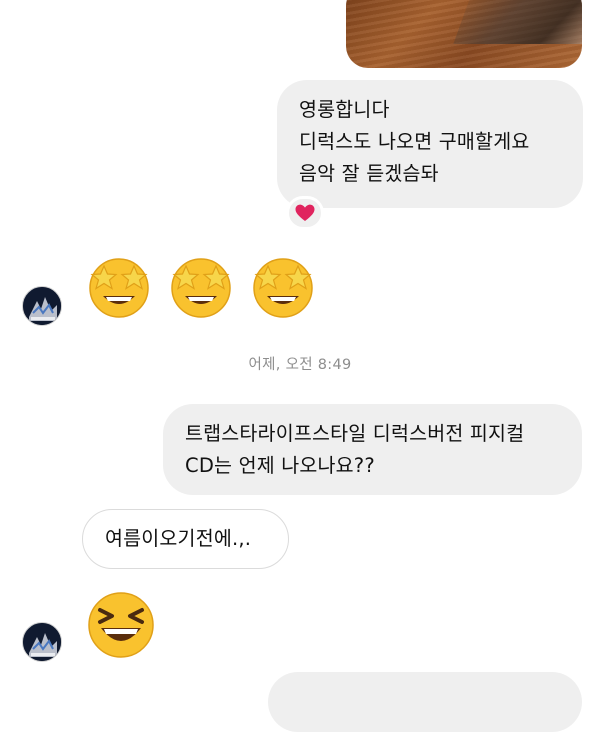  Describe the element at coordinates (372, 449) in the screenshot. I see `outgoing-message-bubble: 트랩스타라이프스타일 디럭스버전 피지컬 CD는 언제 나오나요??` at that location.